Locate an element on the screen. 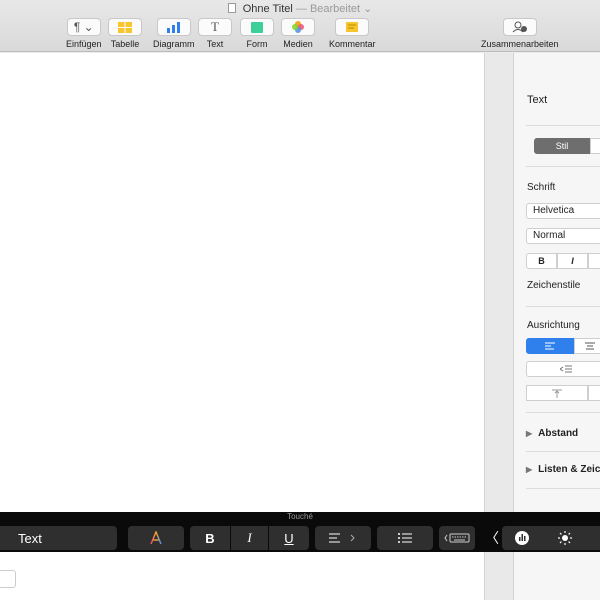  table-button: Tabelle is located at coordinates (125, 33).